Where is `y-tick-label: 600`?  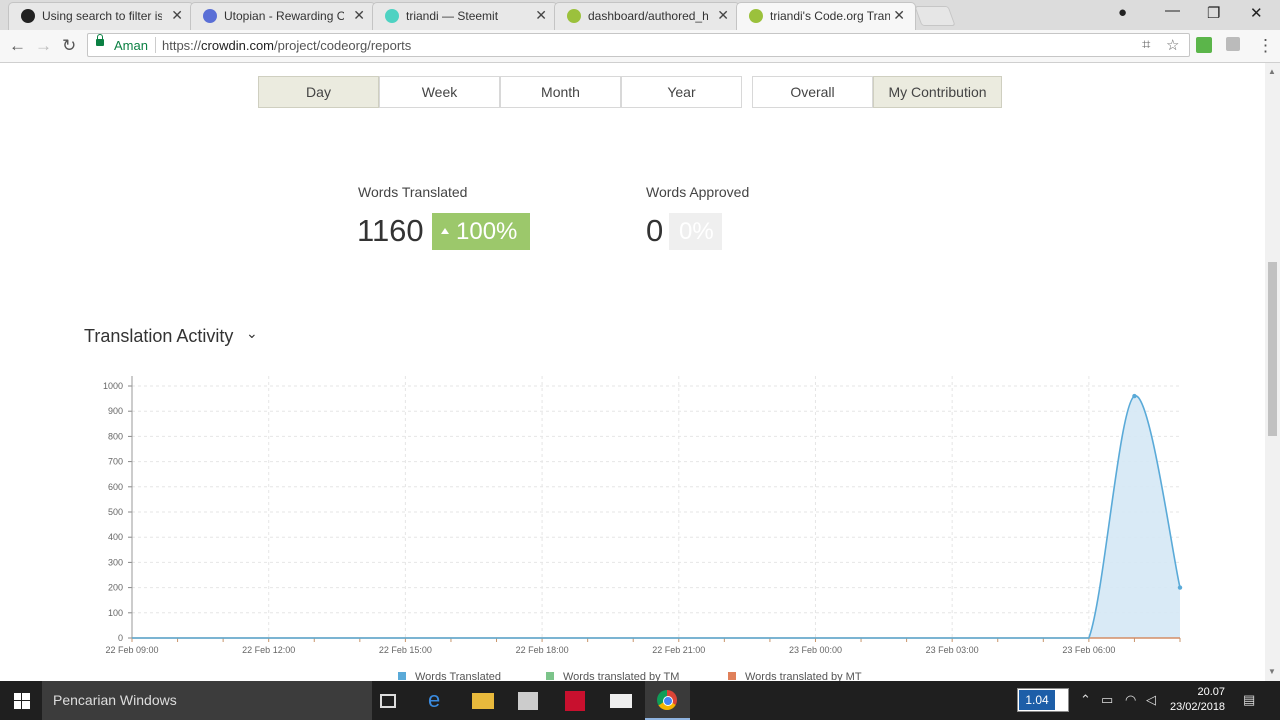 y-tick-label: 600 is located at coordinates (115, 487).